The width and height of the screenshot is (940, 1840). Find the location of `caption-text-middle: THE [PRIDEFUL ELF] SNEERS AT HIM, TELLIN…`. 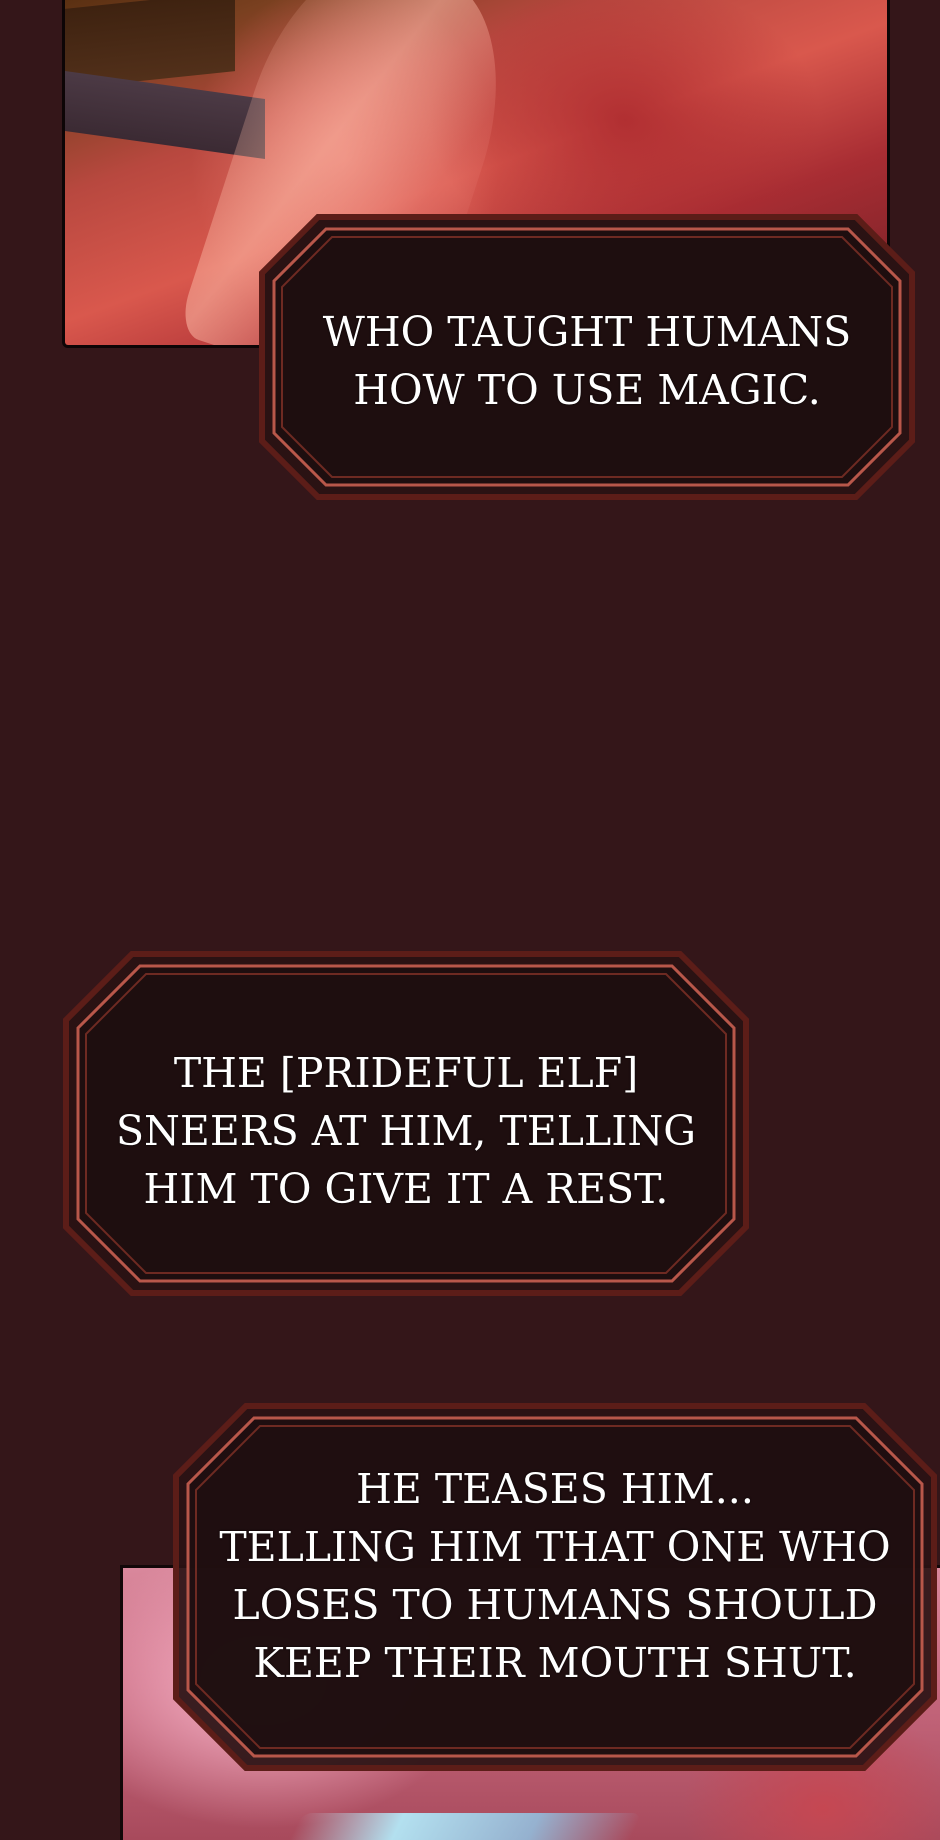

caption-text-middle: THE [PRIDEFUL ELF] SNEERS AT HIM, TELLIN… is located at coordinates (406, 1131).